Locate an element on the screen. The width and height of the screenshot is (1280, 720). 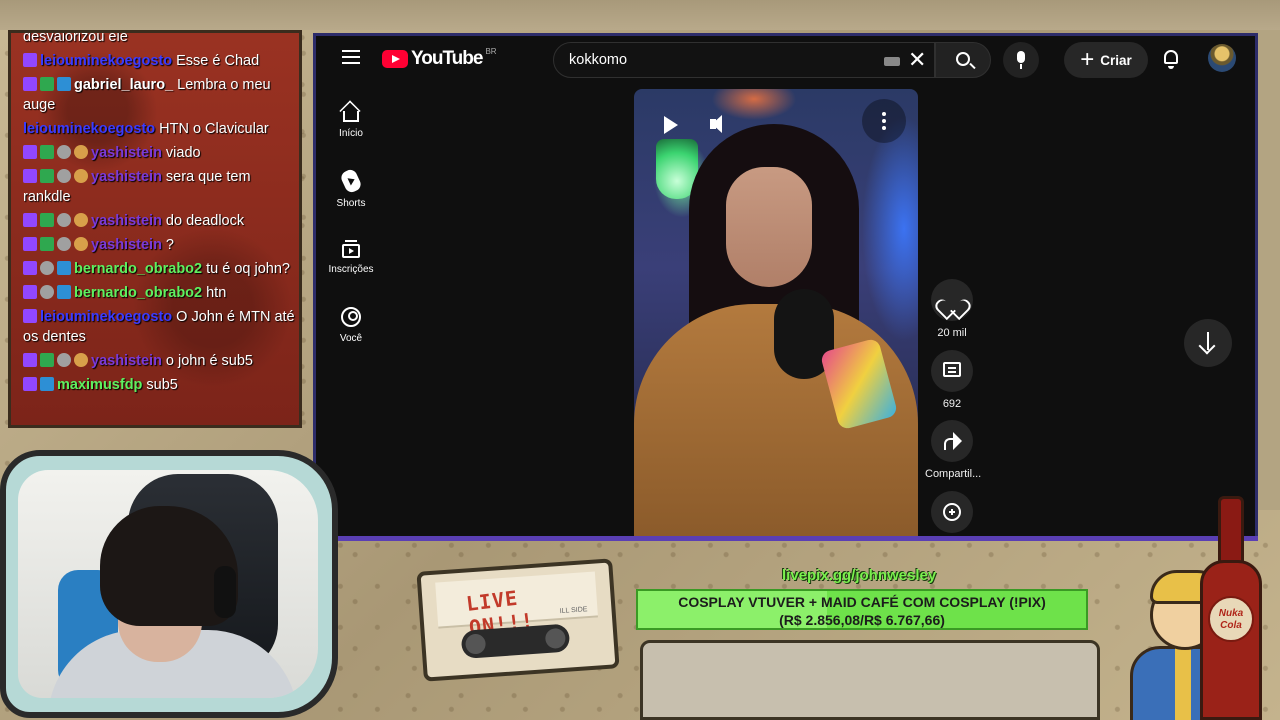
bottle-label: Nuka Cola is located at coordinates (1231, 619).